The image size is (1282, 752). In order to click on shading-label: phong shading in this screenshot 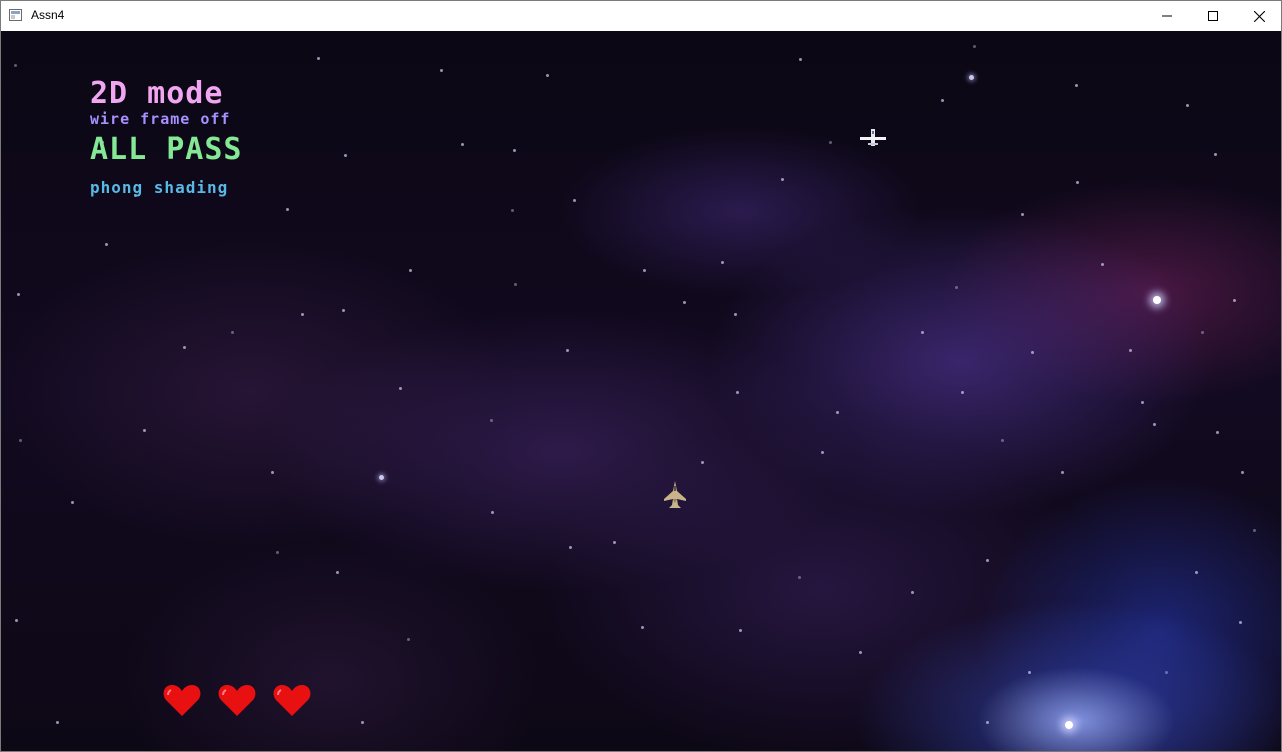, I will do `click(159, 187)`.